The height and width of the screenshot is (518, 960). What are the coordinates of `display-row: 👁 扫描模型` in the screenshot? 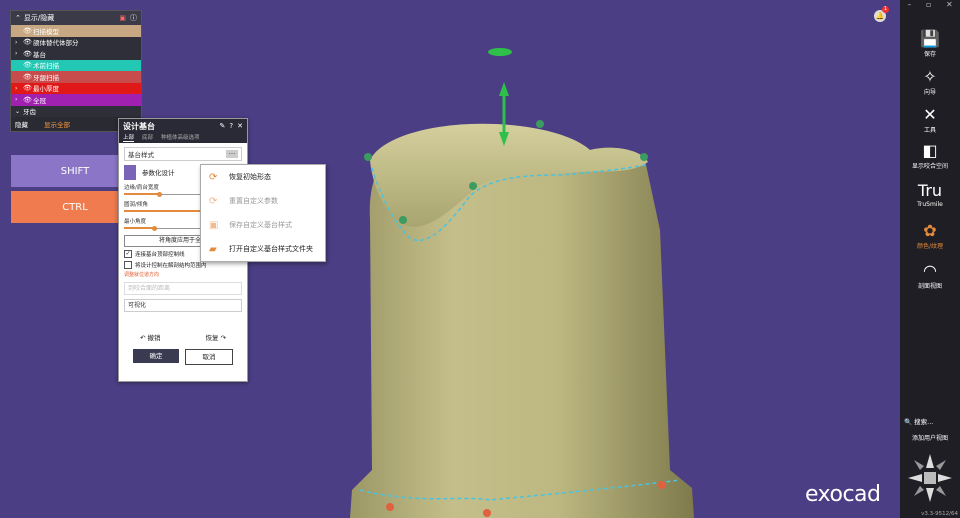 It's located at (76, 31).